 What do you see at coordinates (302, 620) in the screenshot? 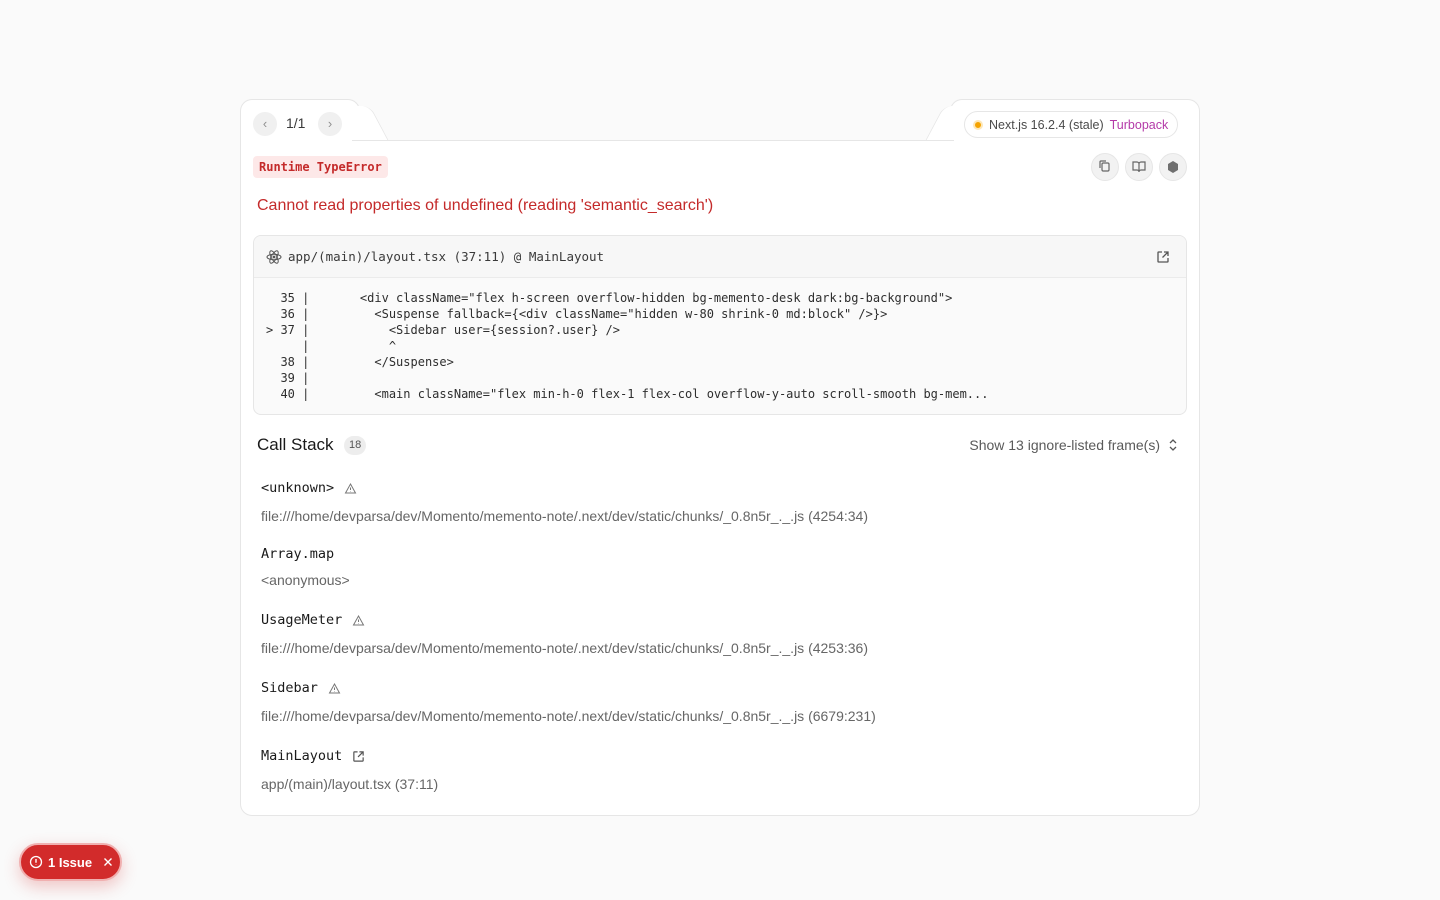
I see `frame-function: UsageMeter` at bounding box center [302, 620].